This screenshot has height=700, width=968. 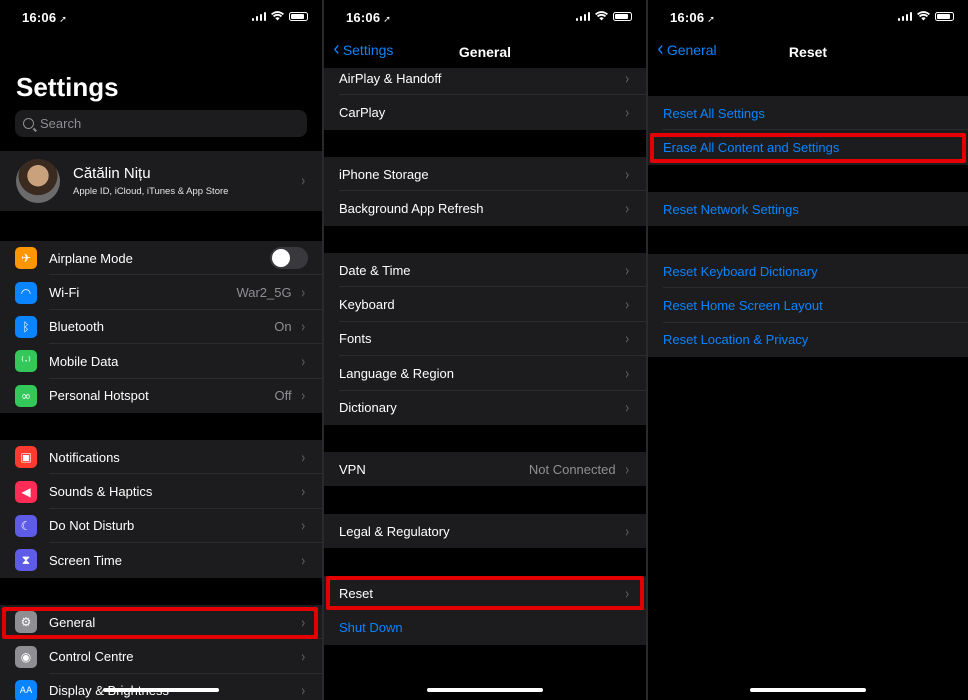 I want to click on general-item-vpn: VPN Not Connected ›, so click(x=485, y=469).